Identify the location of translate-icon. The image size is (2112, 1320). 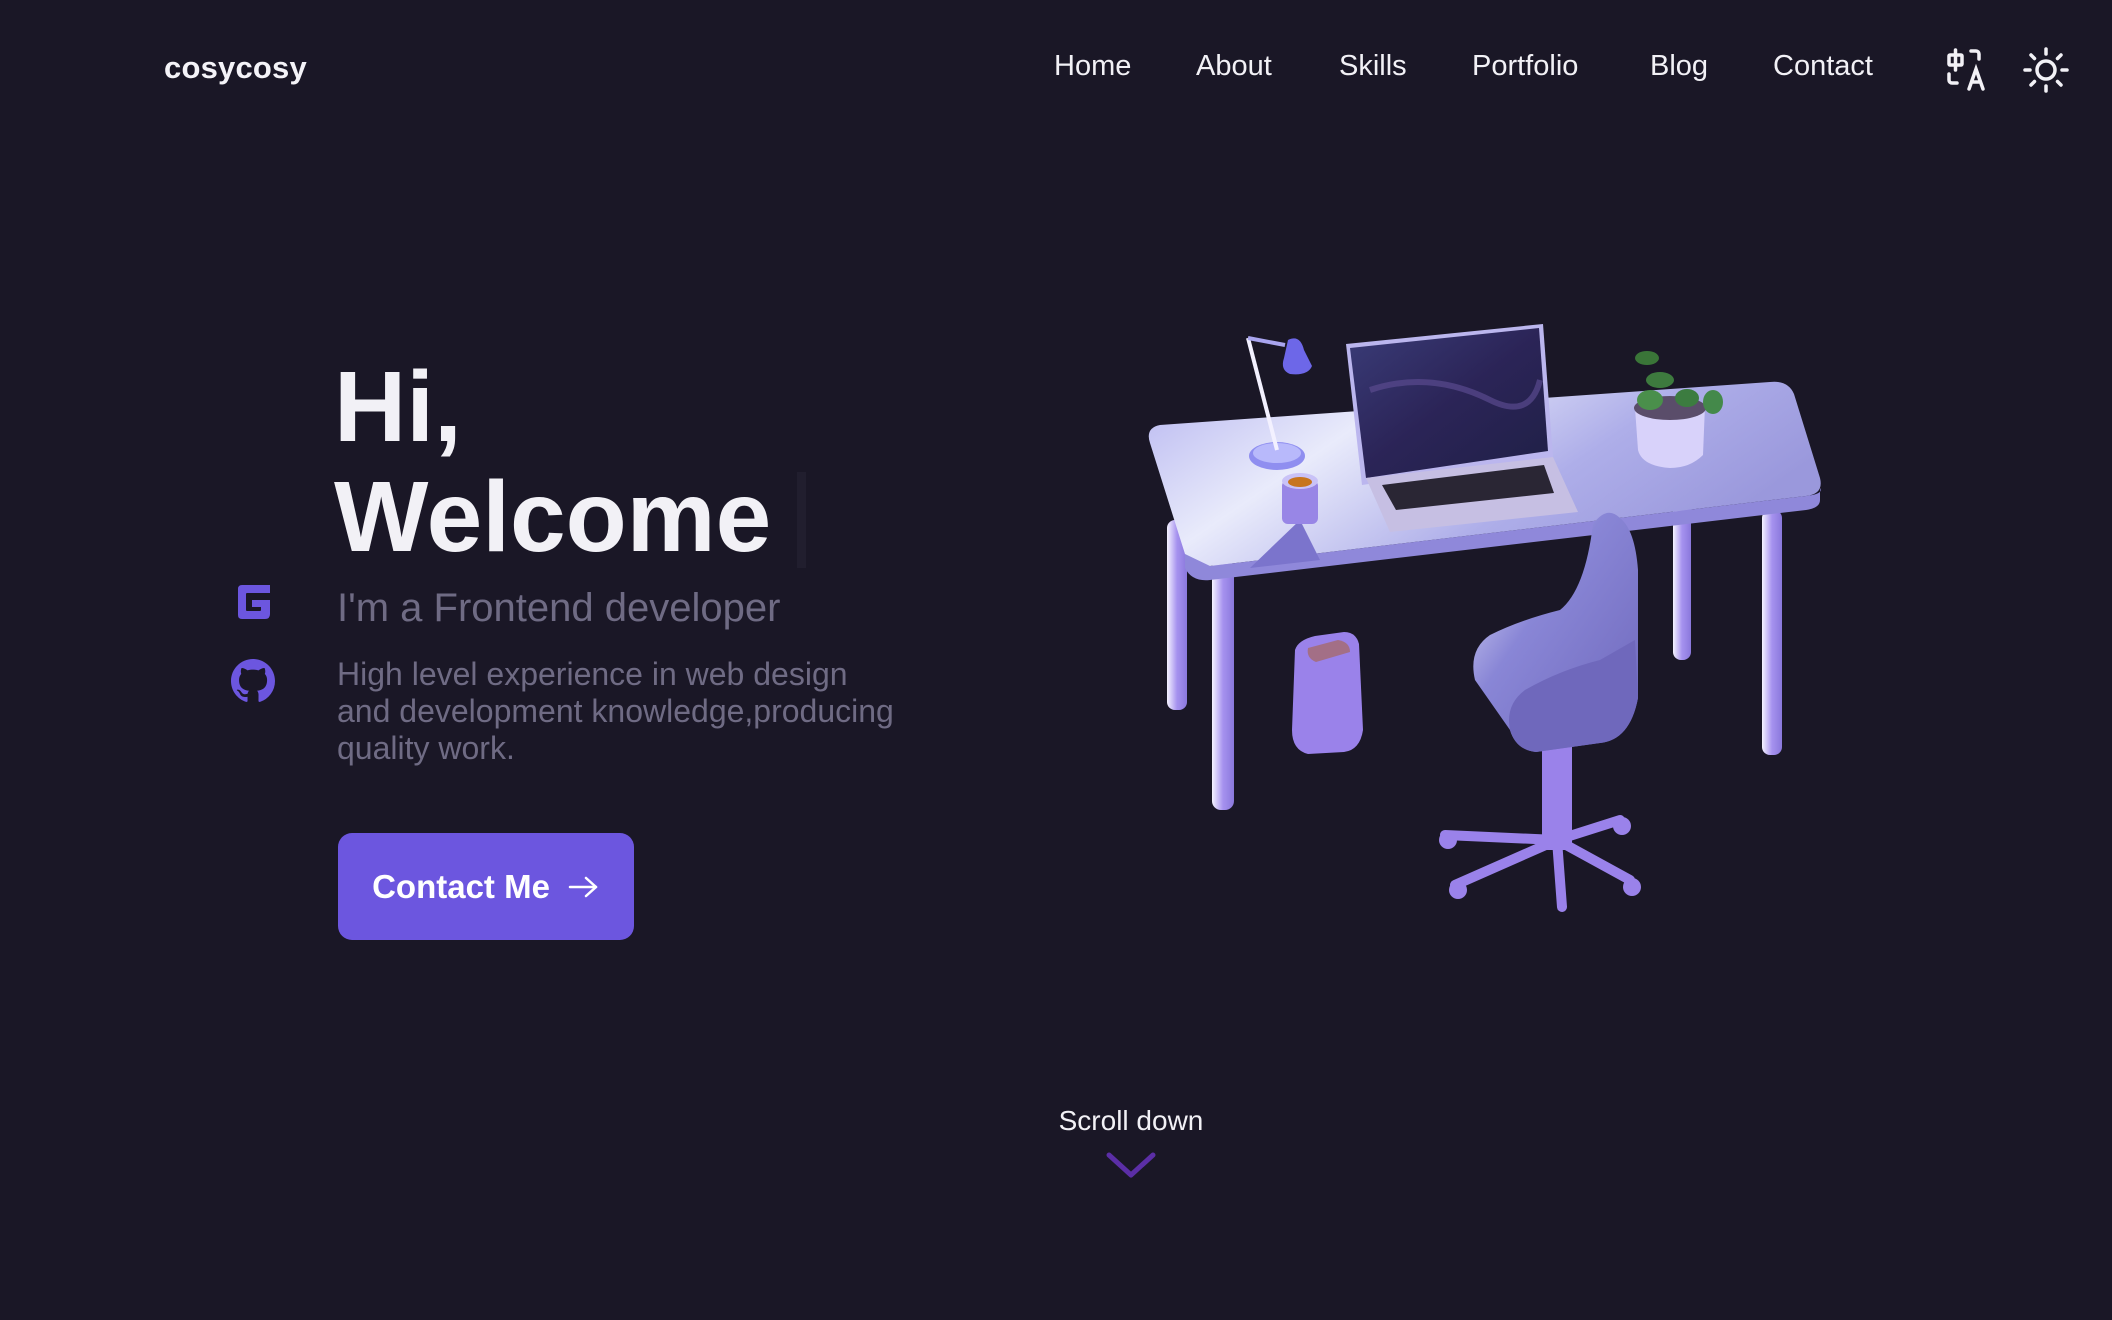
(1966, 69).